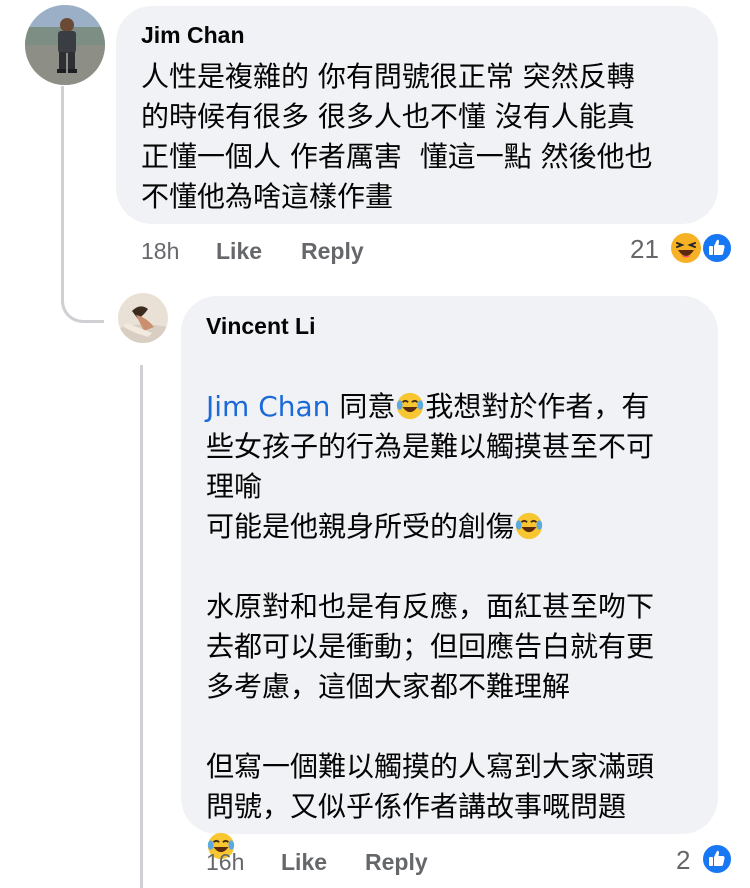  Describe the element at coordinates (430, 486) in the screenshot. I see `reply-text-rest1: 些女孩子的行為是難以觸摸甚至不可 理喻 可能是他親身所受的創傷` at that location.